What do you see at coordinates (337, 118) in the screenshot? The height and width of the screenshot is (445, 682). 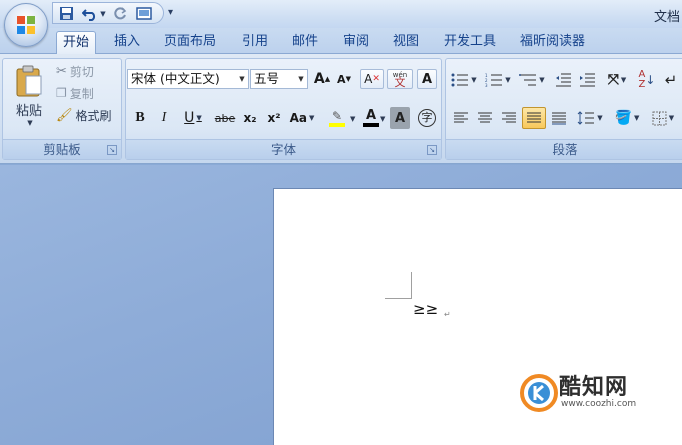 I see `highlight-button: ✎` at bounding box center [337, 118].